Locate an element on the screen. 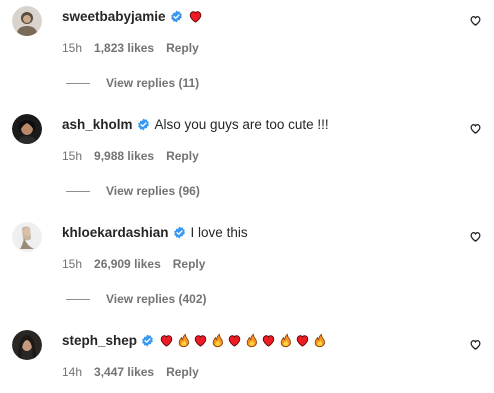 The image size is (494, 393). view-replies-label: View replies (11) is located at coordinates (153, 83).